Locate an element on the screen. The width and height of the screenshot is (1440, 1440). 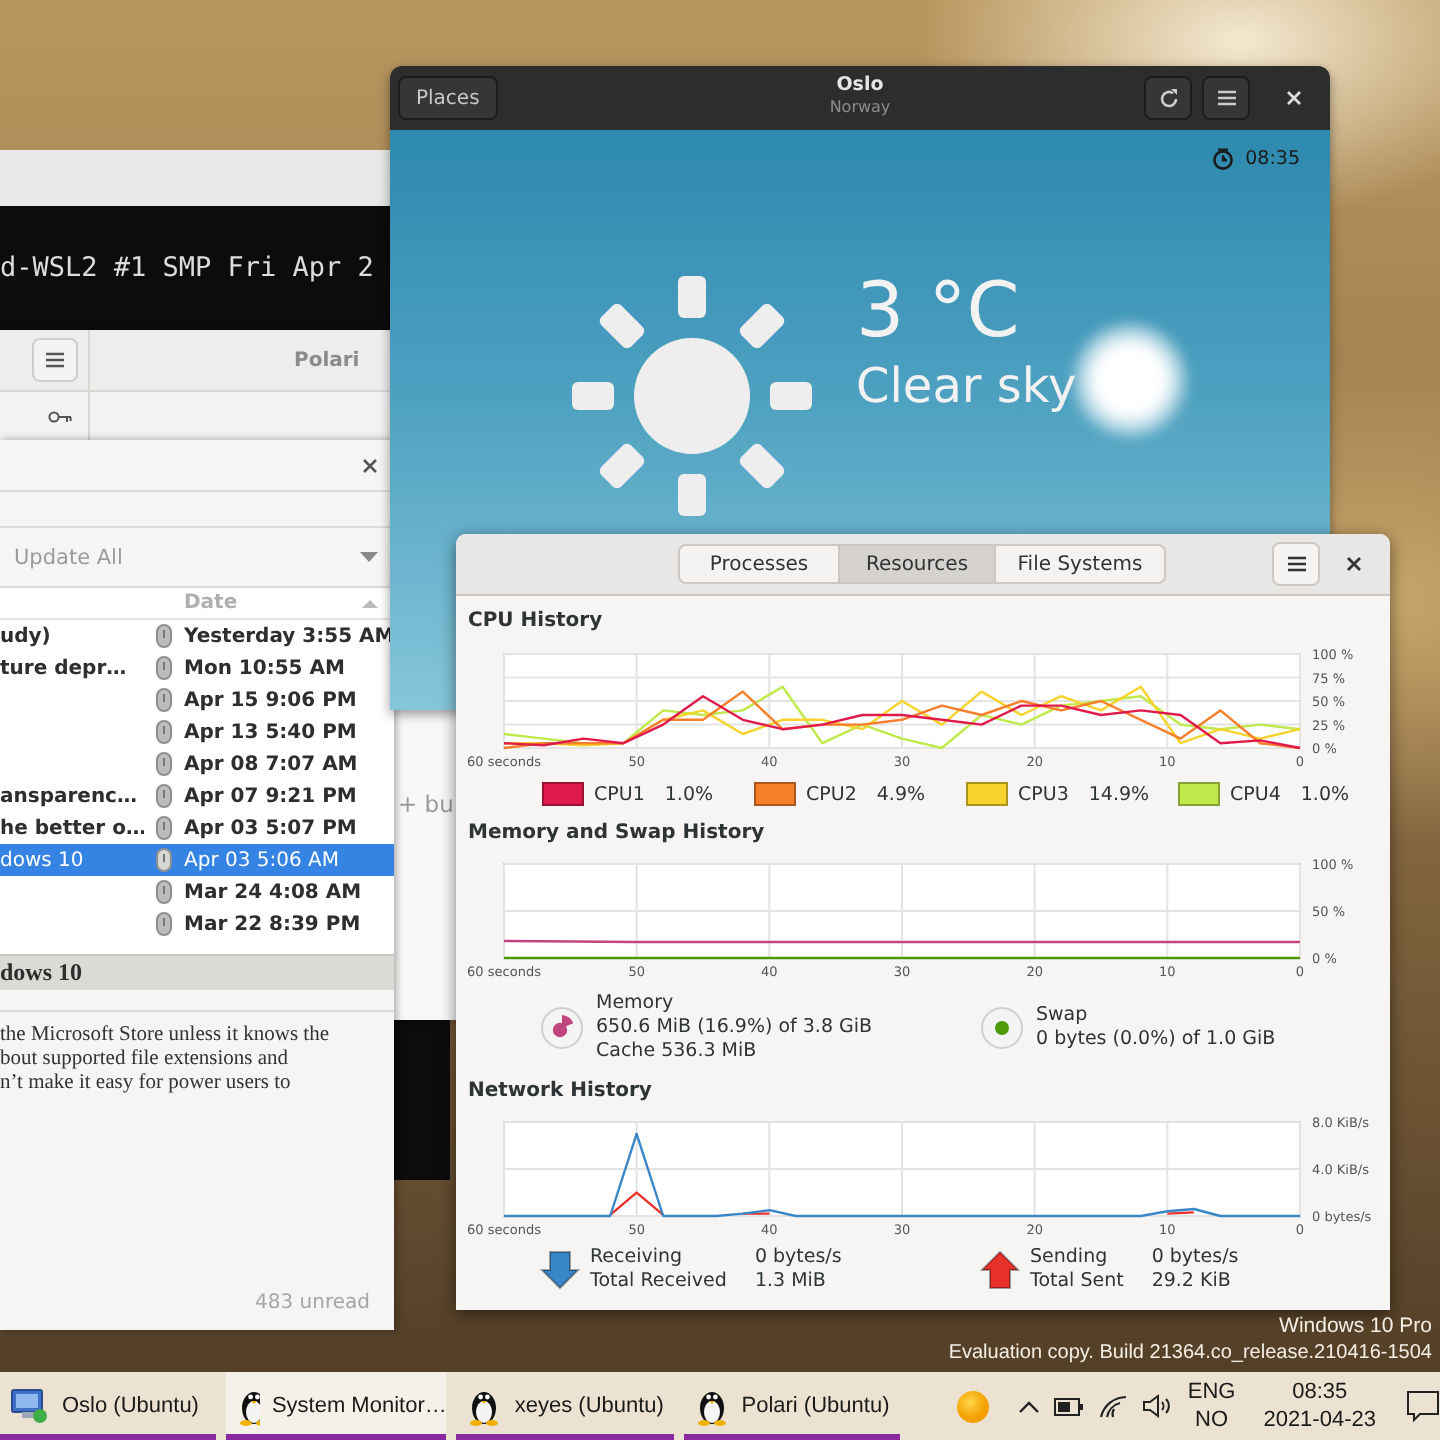
message-subject: dows 10 is located at coordinates (42, 860).